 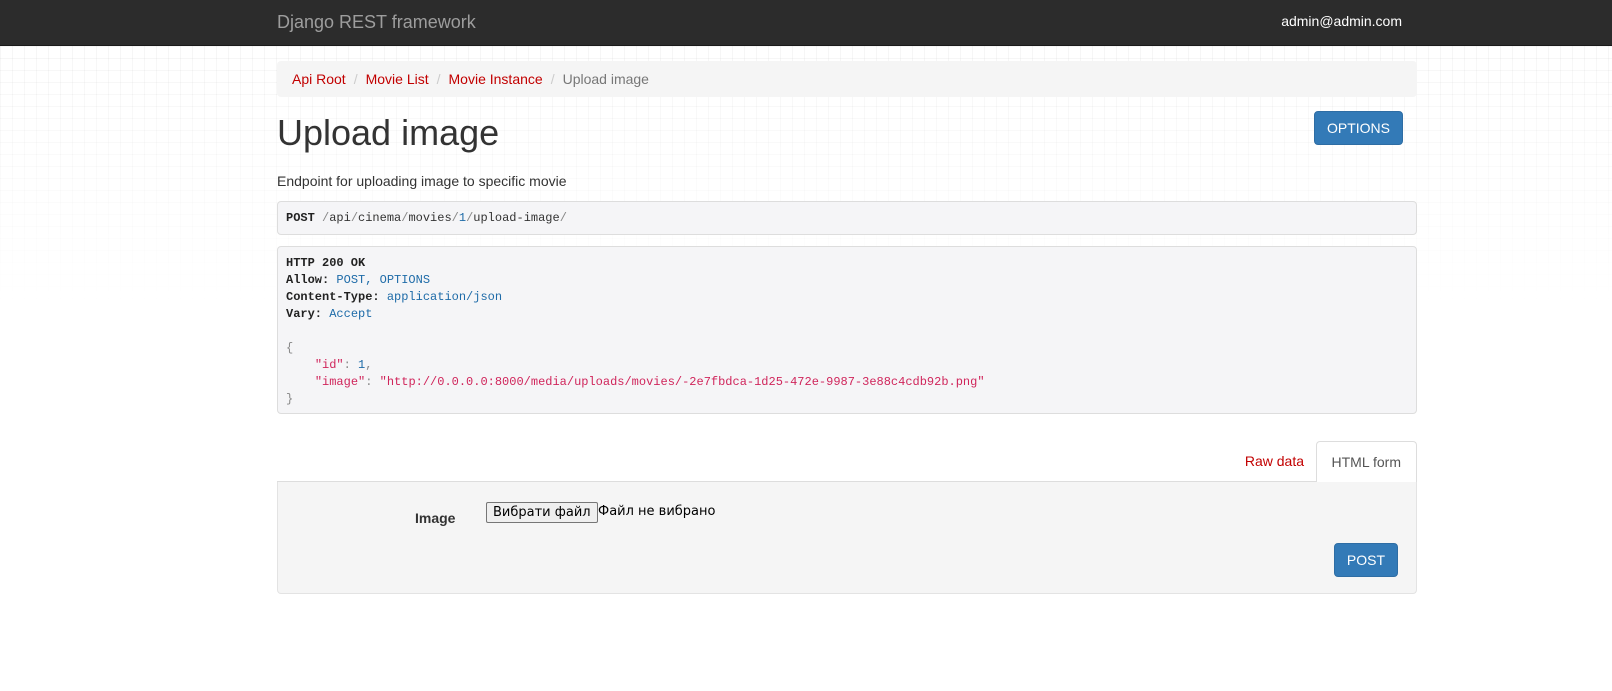 I want to click on path-segment: cinema, so click(x=380, y=218).